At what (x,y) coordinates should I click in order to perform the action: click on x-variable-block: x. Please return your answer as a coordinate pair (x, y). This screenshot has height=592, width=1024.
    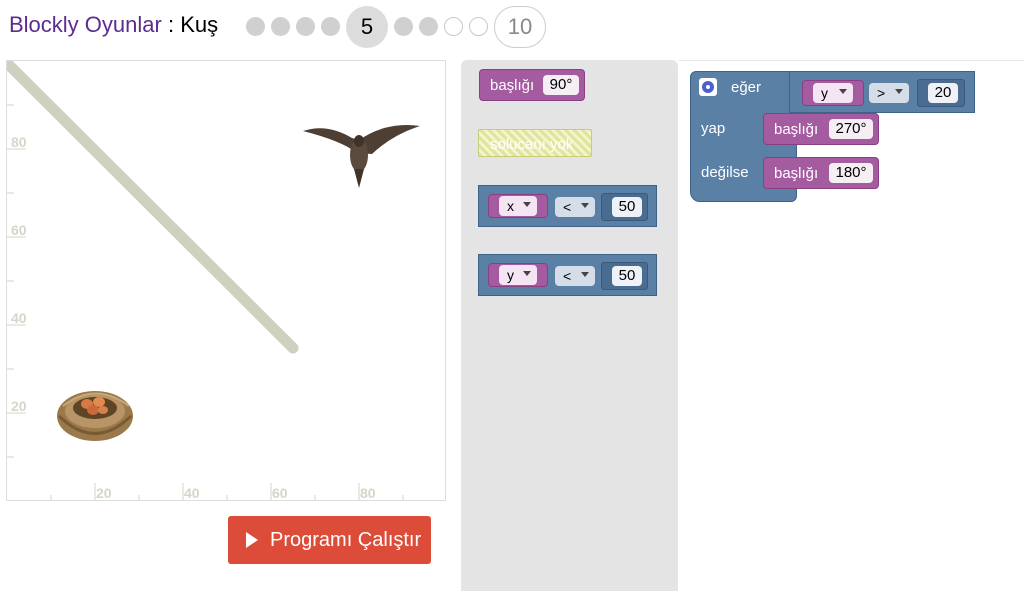
    Looking at the image, I should click on (518, 206).